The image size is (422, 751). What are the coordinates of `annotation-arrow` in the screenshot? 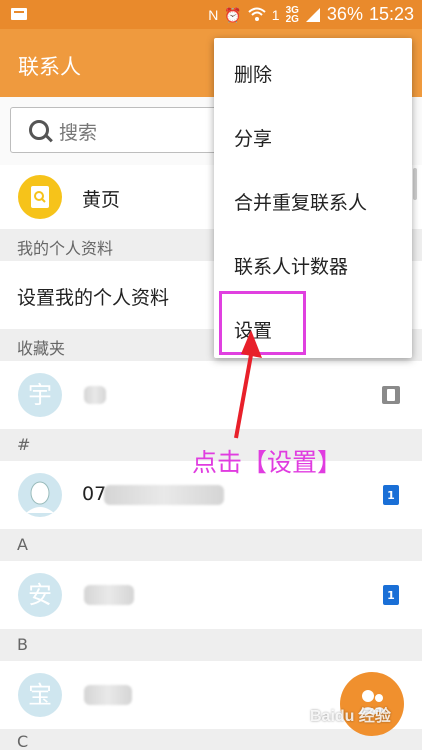 It's located at (248, 384).